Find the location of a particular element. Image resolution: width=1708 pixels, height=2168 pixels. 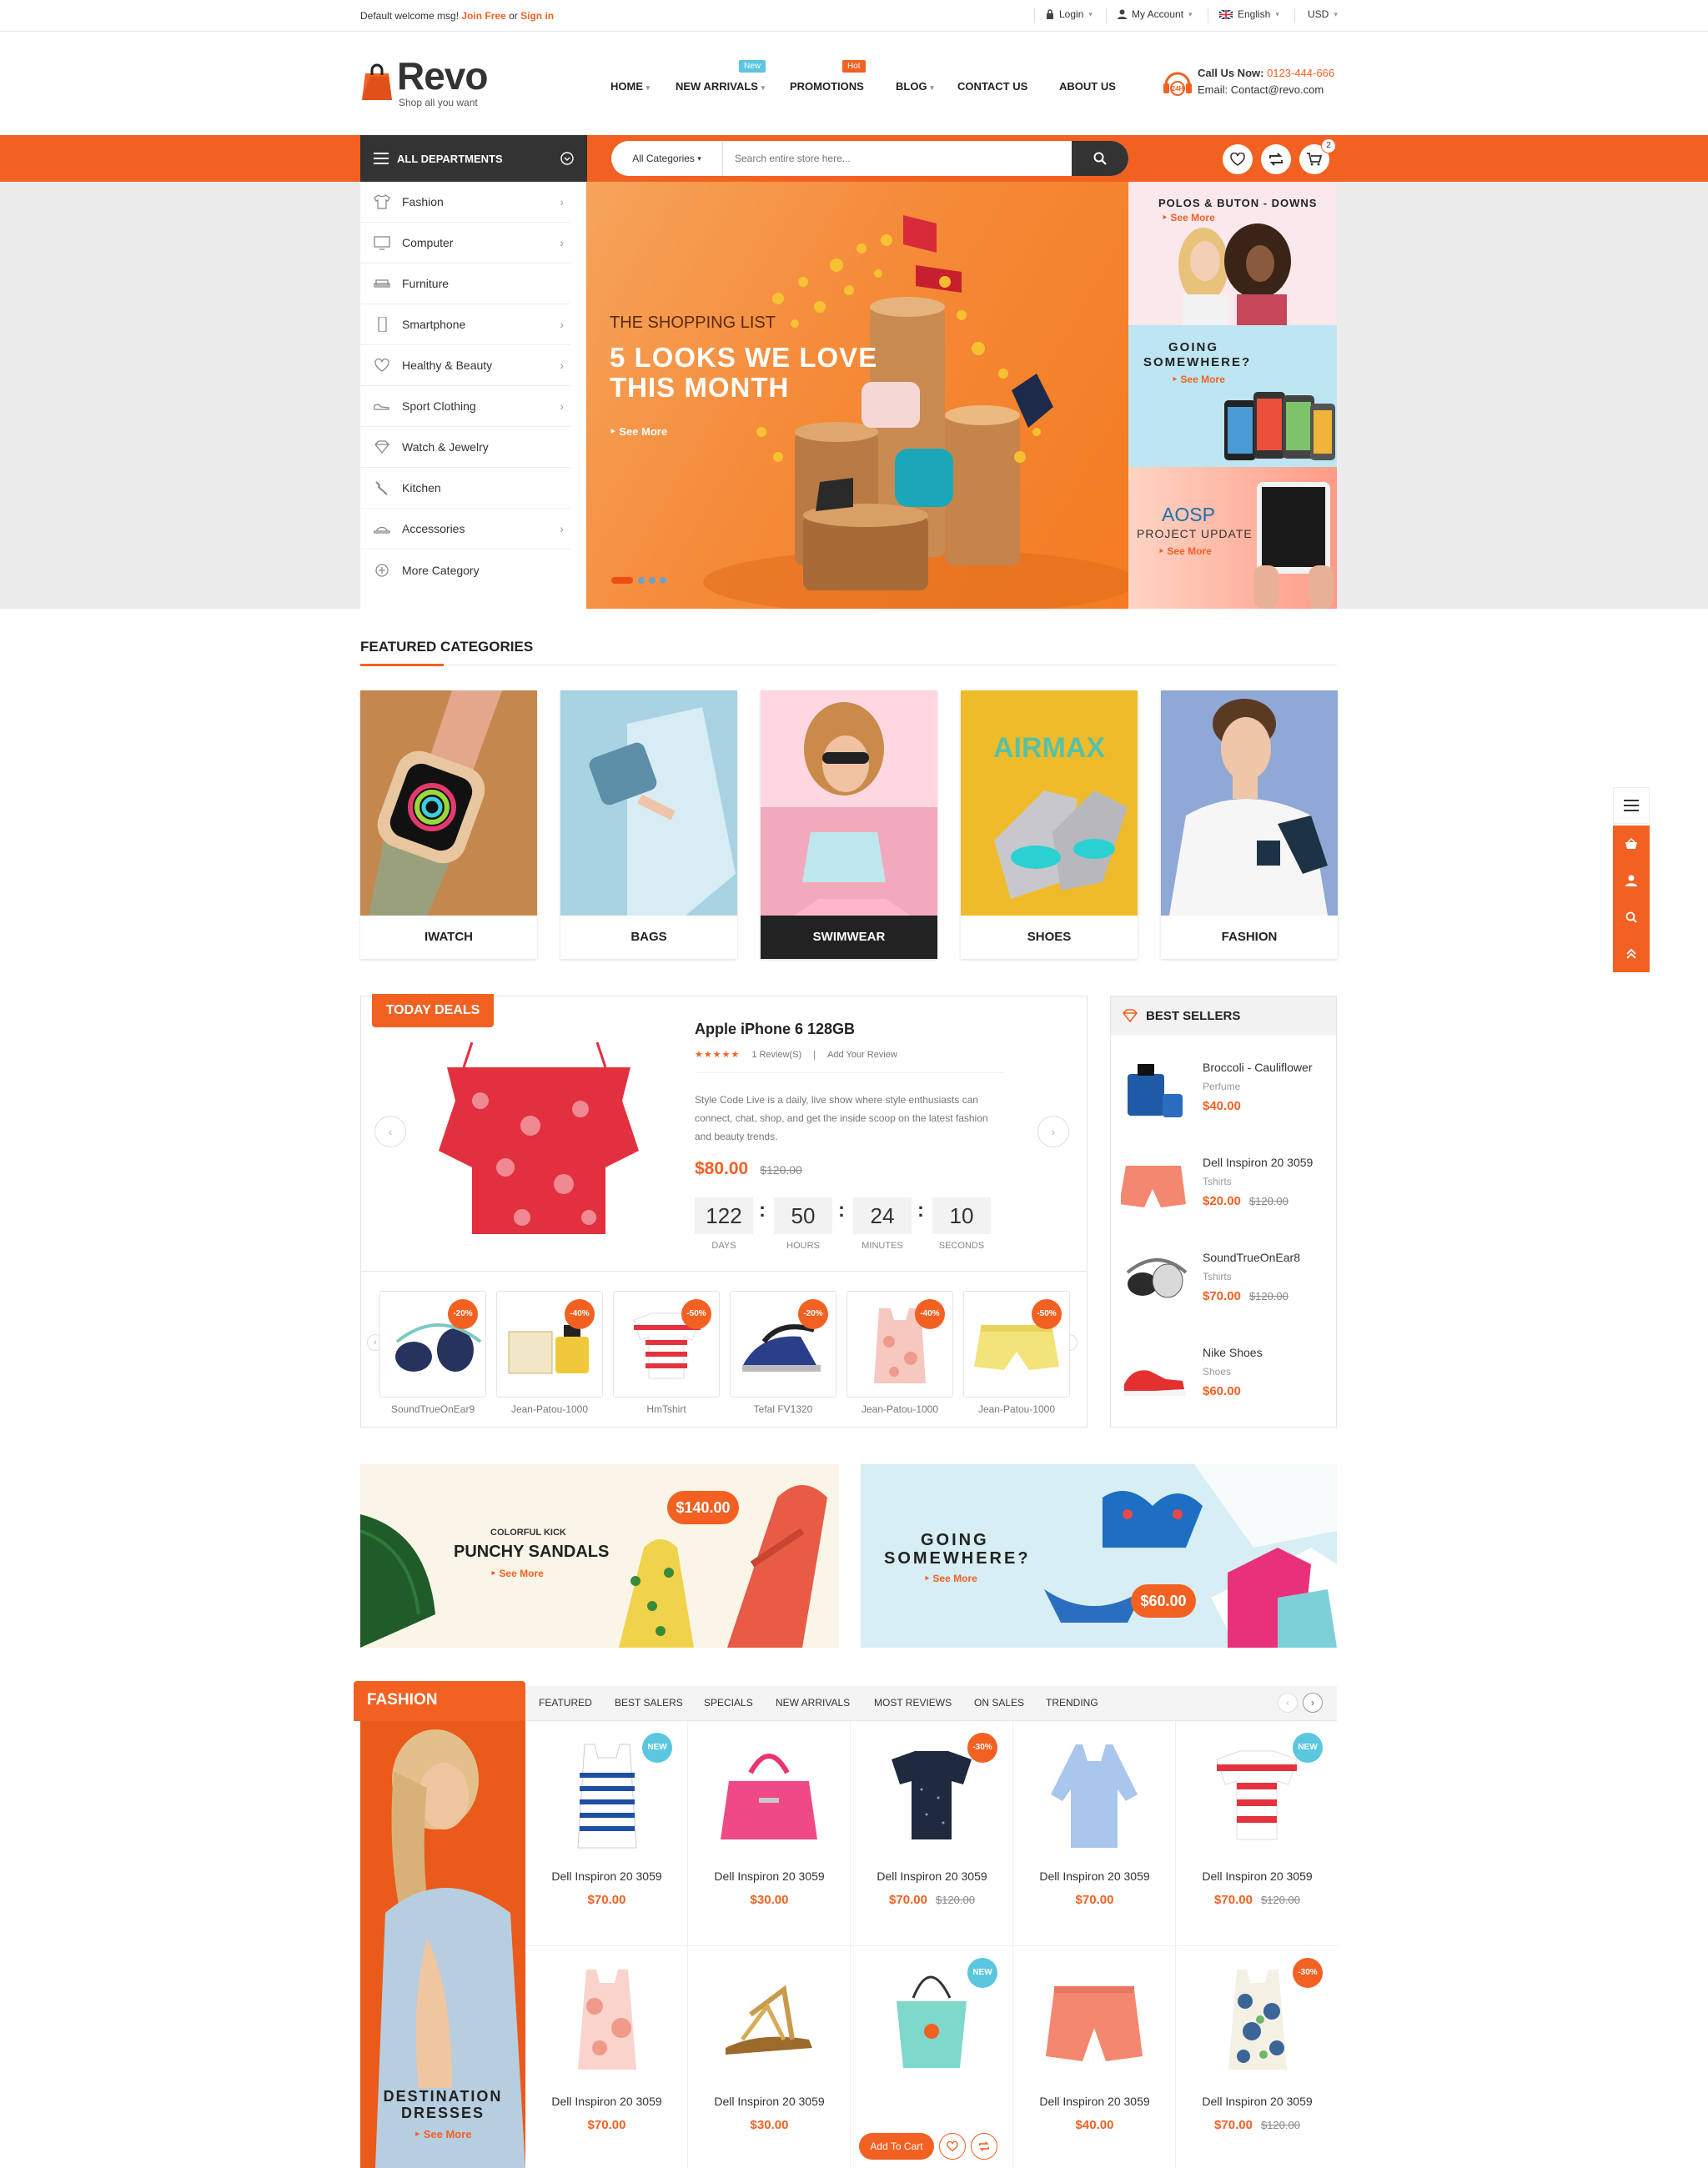

promo-sandals-cta: ‣ See More is located at coordinates (517, 1573).